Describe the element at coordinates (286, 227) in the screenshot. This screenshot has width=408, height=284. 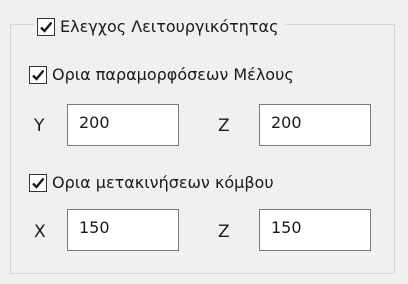
I see `node-z-limit-value: 150` at that location.